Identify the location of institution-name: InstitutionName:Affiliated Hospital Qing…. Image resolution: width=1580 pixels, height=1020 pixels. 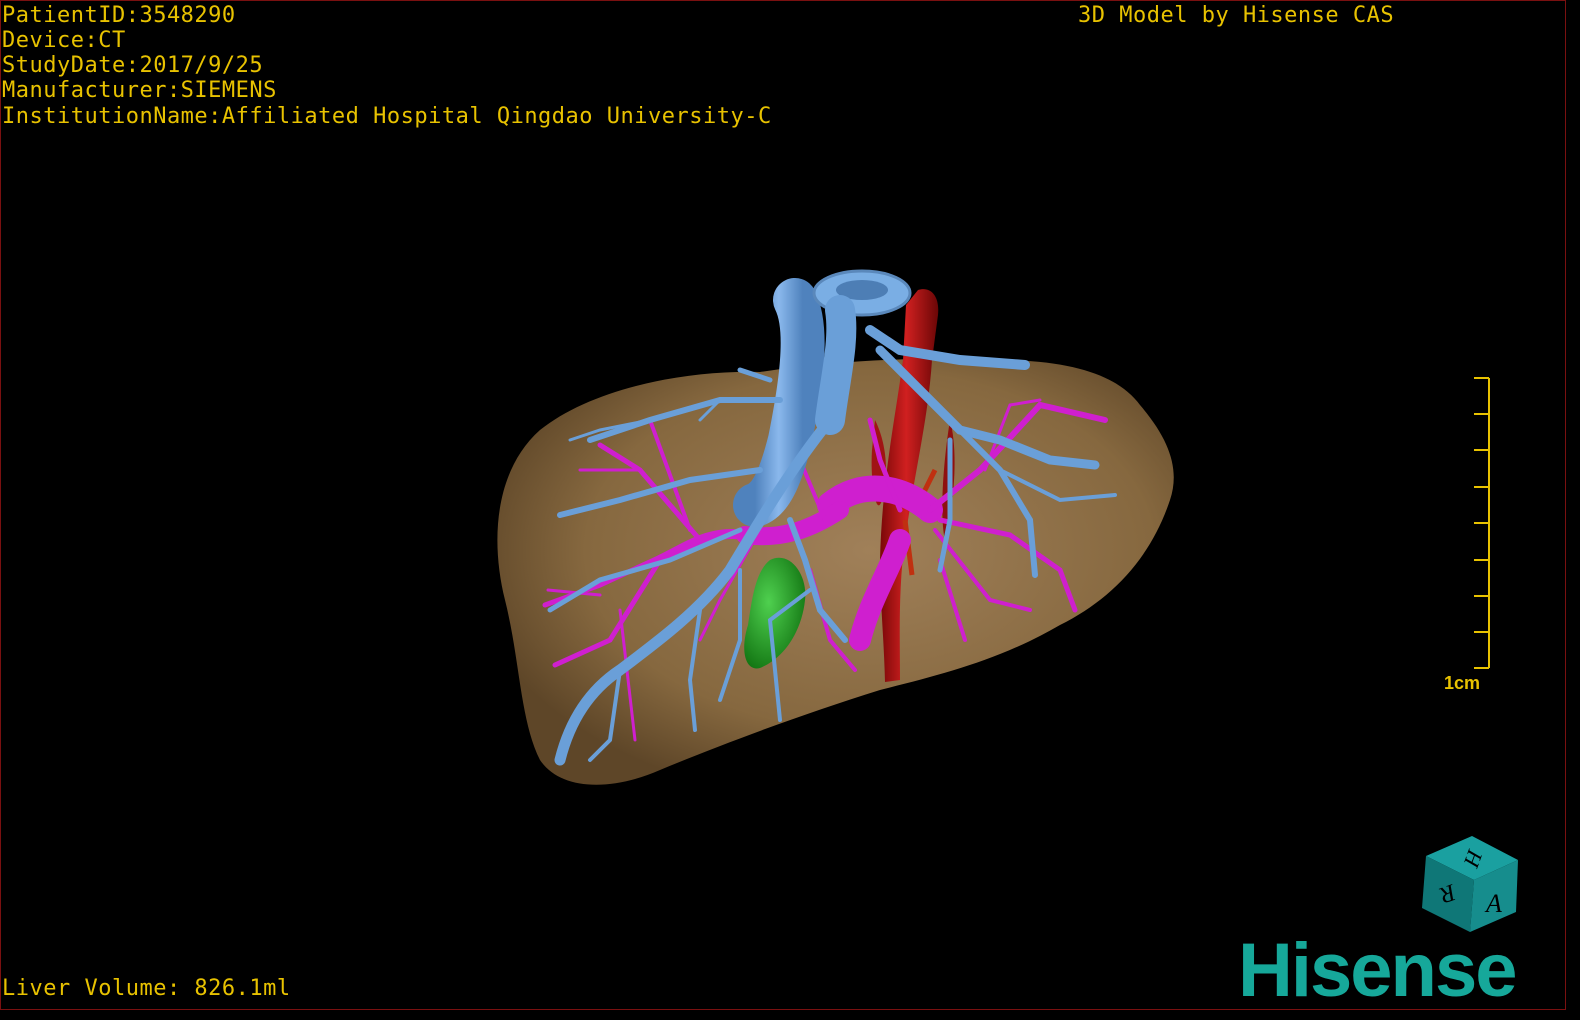
(387, 116).